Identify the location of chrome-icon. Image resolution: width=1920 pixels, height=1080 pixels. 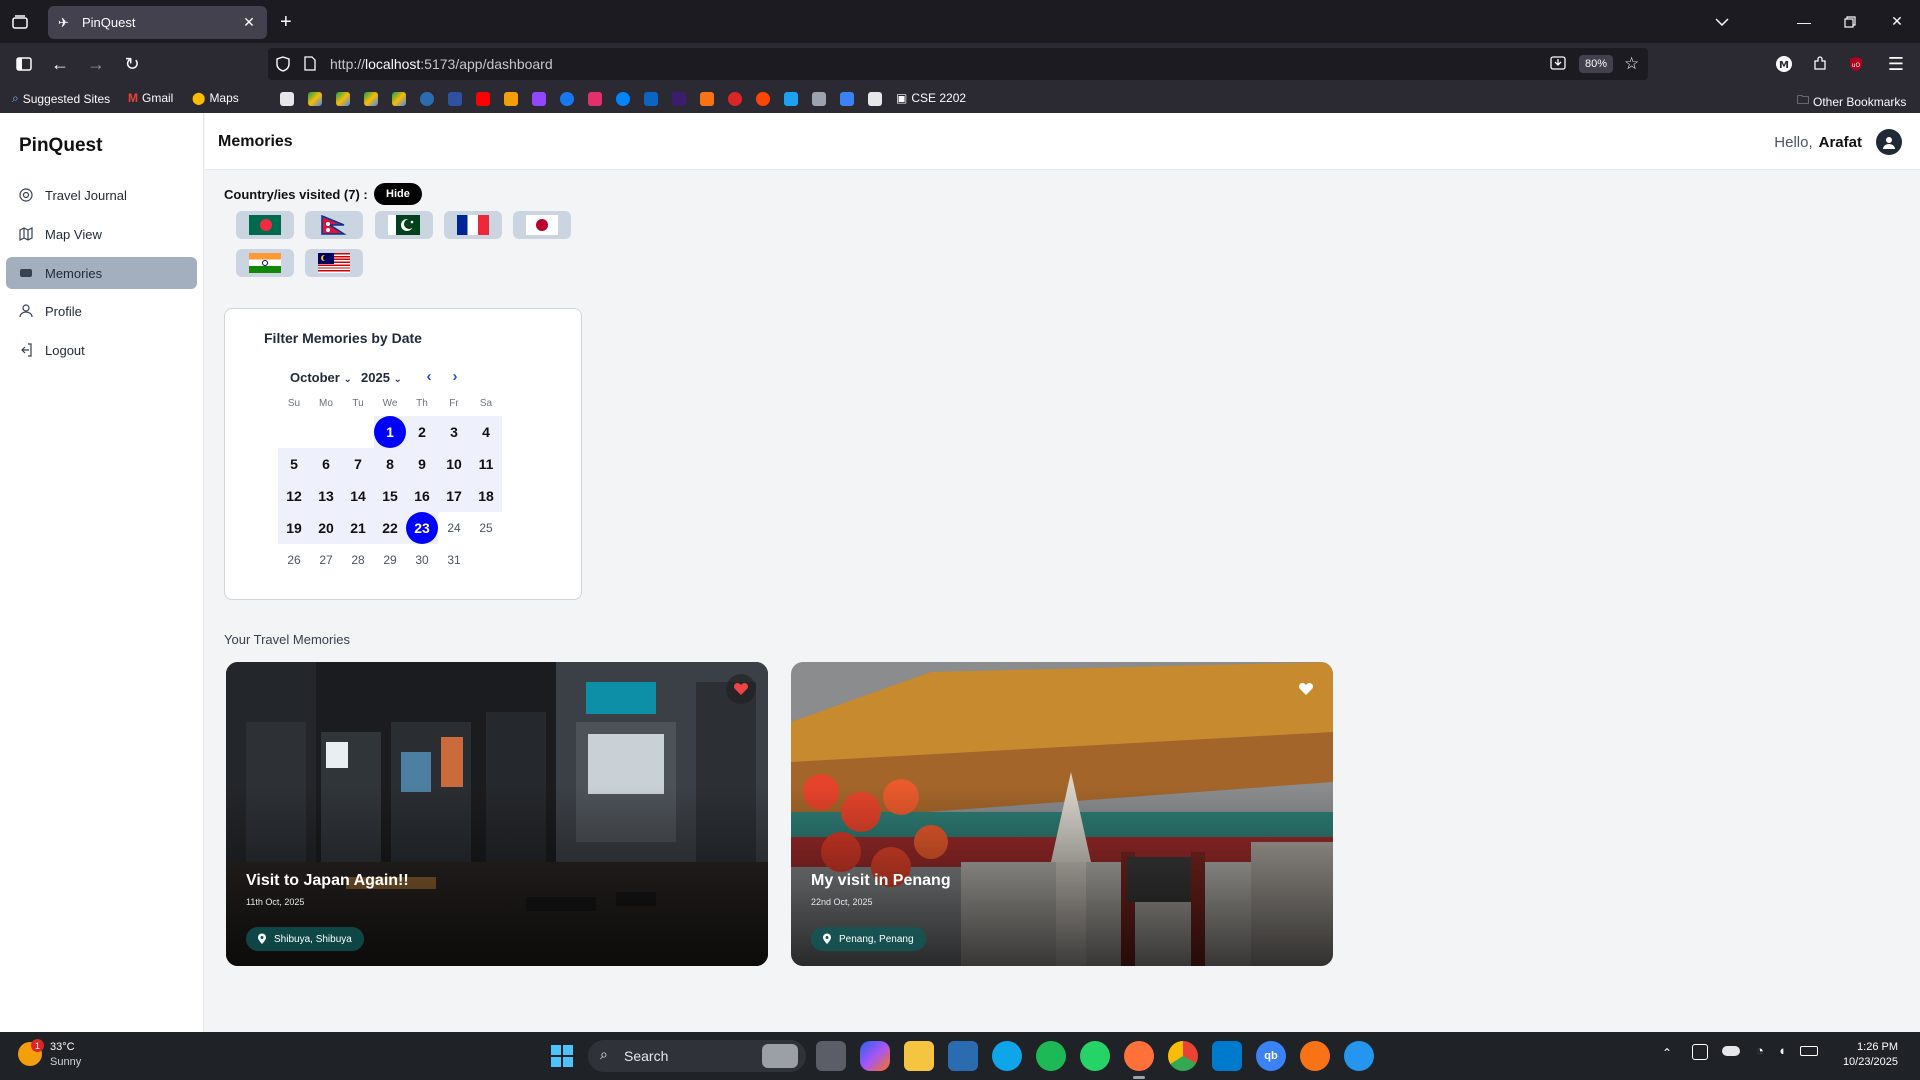
(1183, 1056).